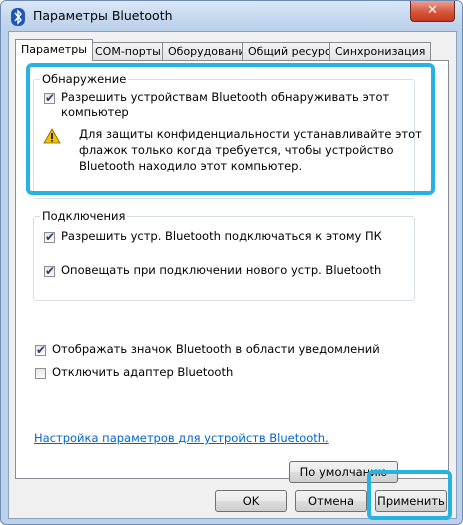  What do you see at coordinates (142, 372) in the screenshot?
I see `disable-adapter-label: Отключить адаптер Bluetooth` at bounding box center [142, 372].